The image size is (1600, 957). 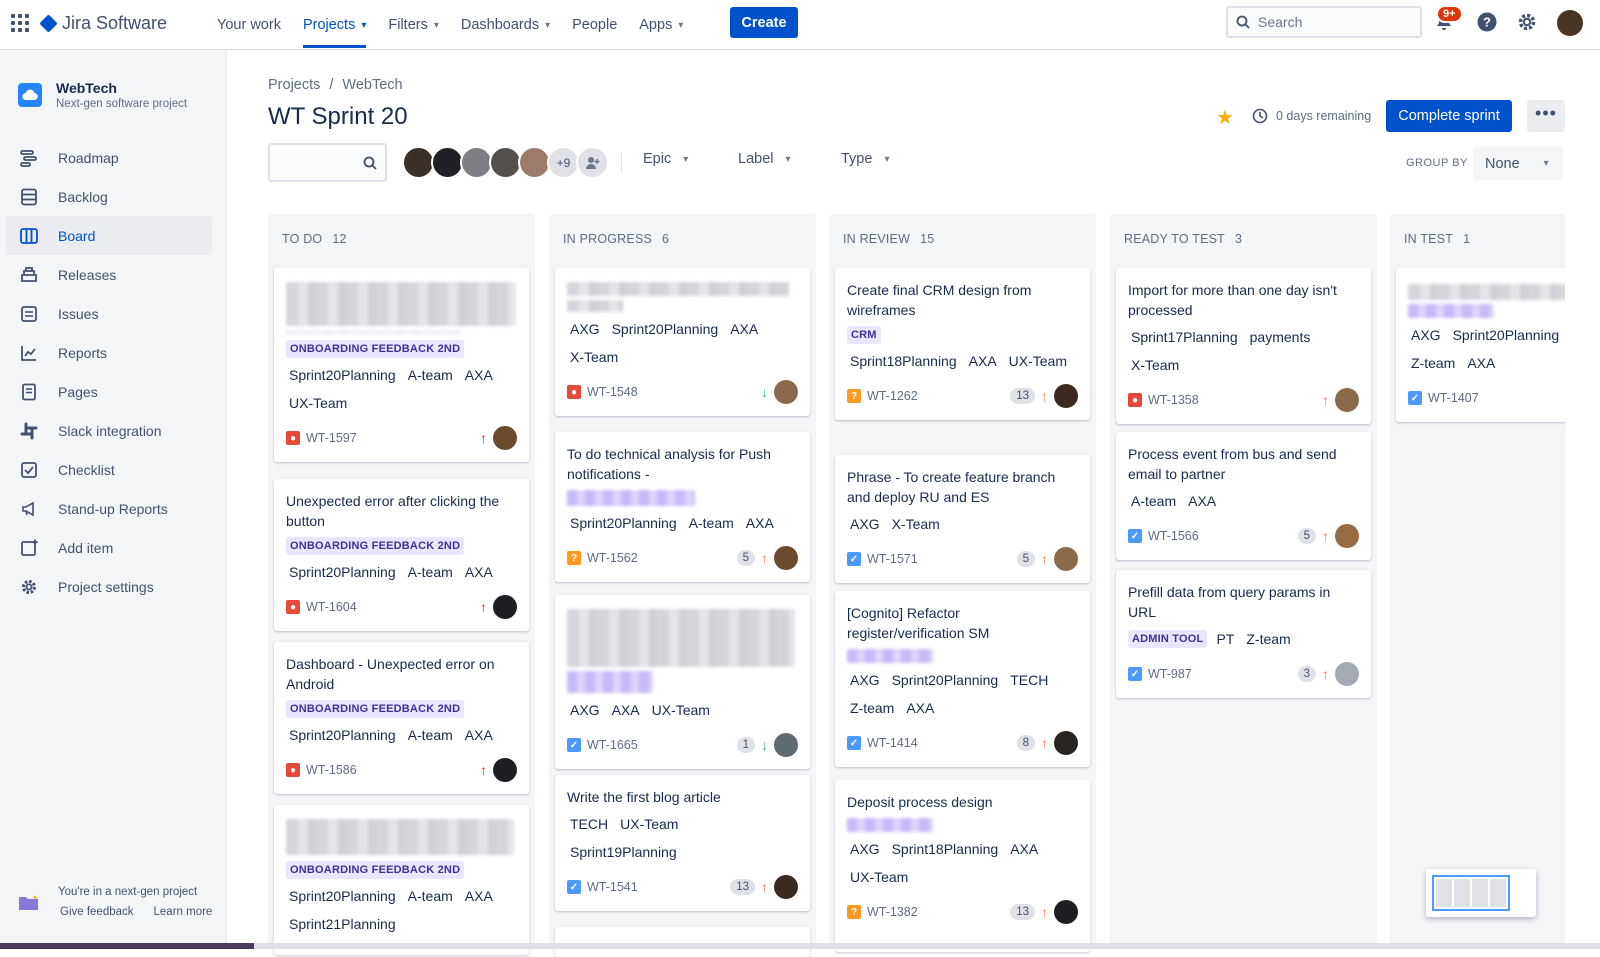 What do you see at coordinates (938, 912) in the screenshot?
I see `issue-key: WT-1382` at bounding box center [938, 912].